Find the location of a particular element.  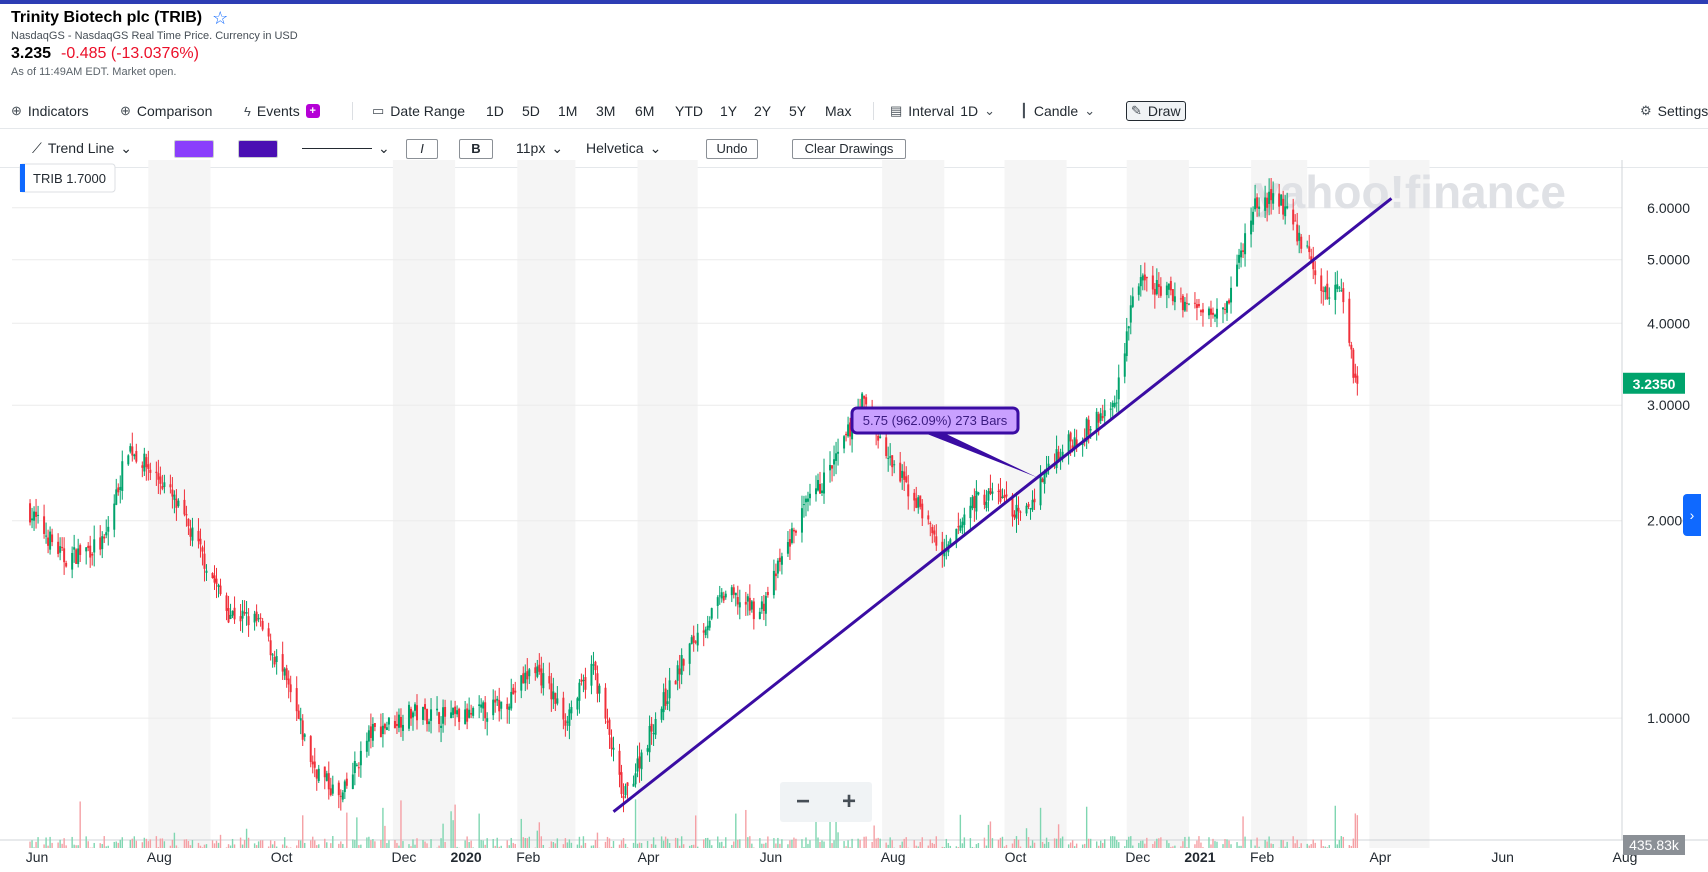

expand-panel-button: › is located at coordinates (1692, 515).